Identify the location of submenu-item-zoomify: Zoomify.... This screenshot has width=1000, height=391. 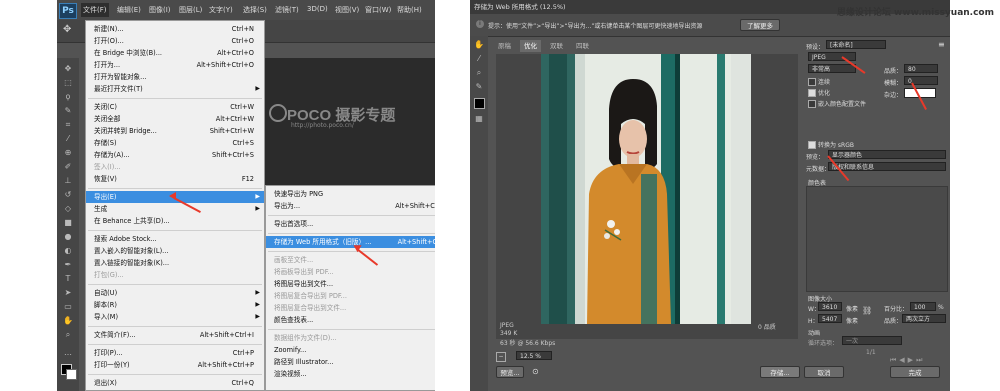
(350, 350).